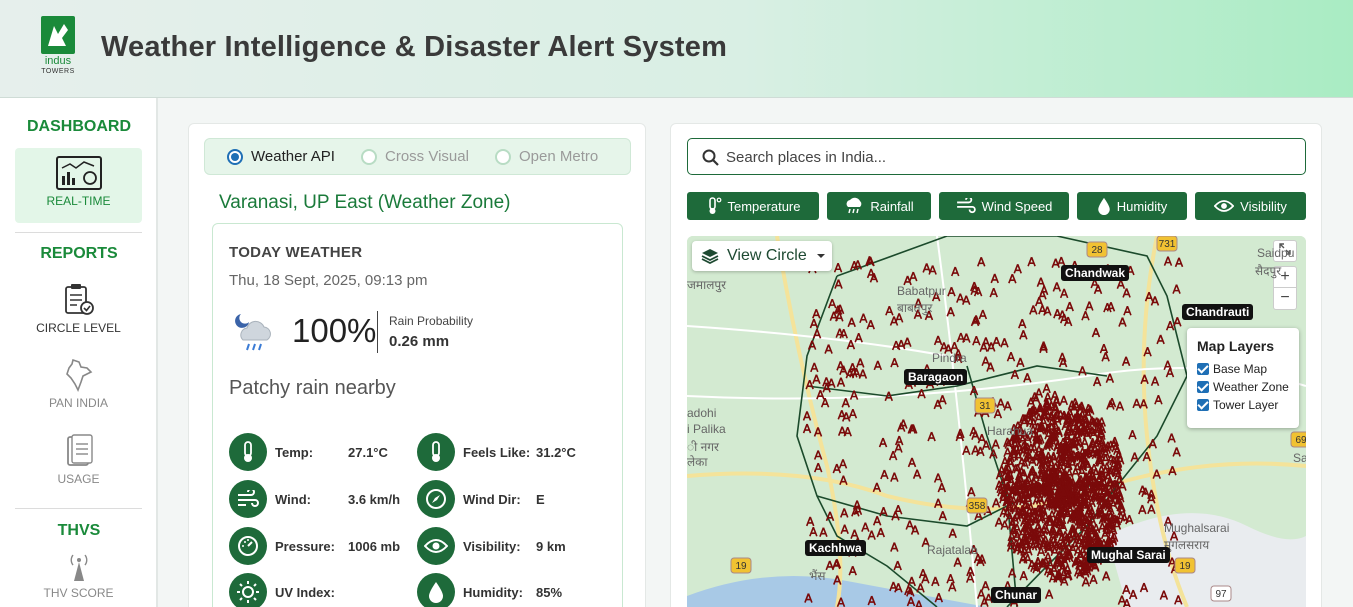  What do you see at coordinates (985, 405) in the screenshot?
I see `road-shield: 31` at bounding box center [985, 405].